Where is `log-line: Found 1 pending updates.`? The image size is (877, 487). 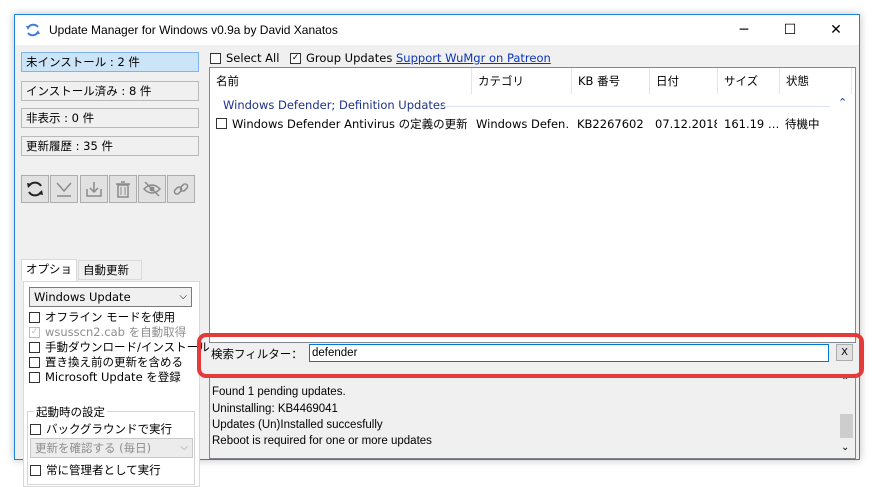
log-line: Found 1 pending updates. is located at coordinates (279, 392).